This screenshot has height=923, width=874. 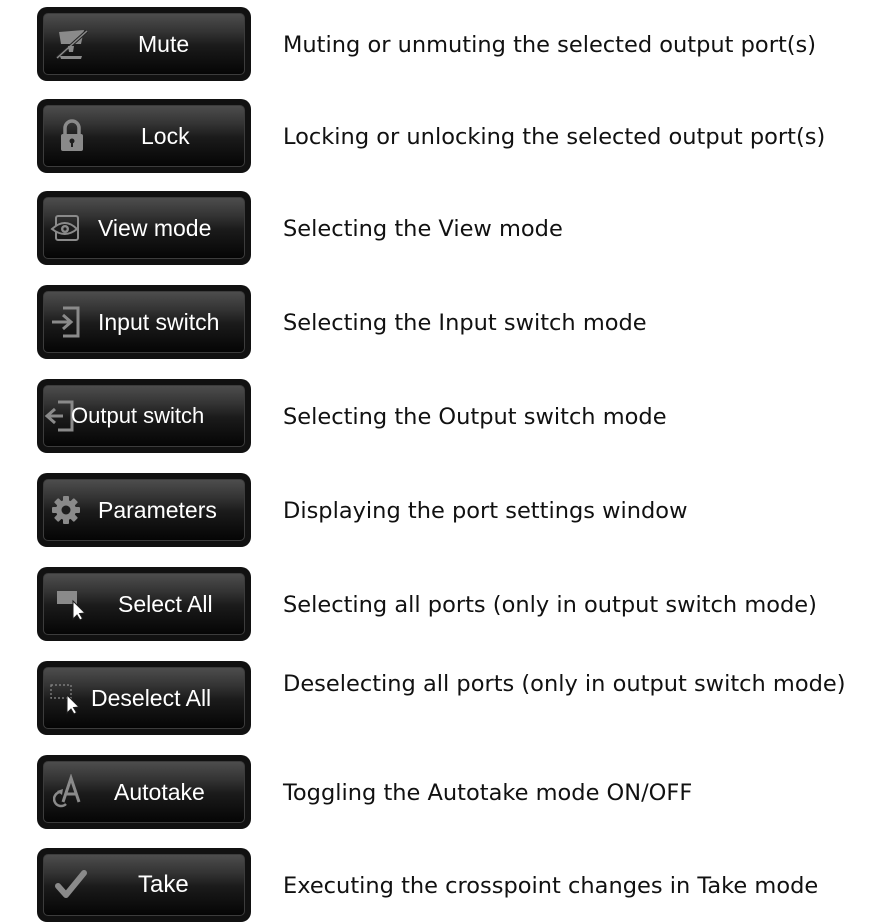 What do you see at coordinates (70, 792) in the screenshot?
I see `autotake-icon` at bounding box center [70, 792].